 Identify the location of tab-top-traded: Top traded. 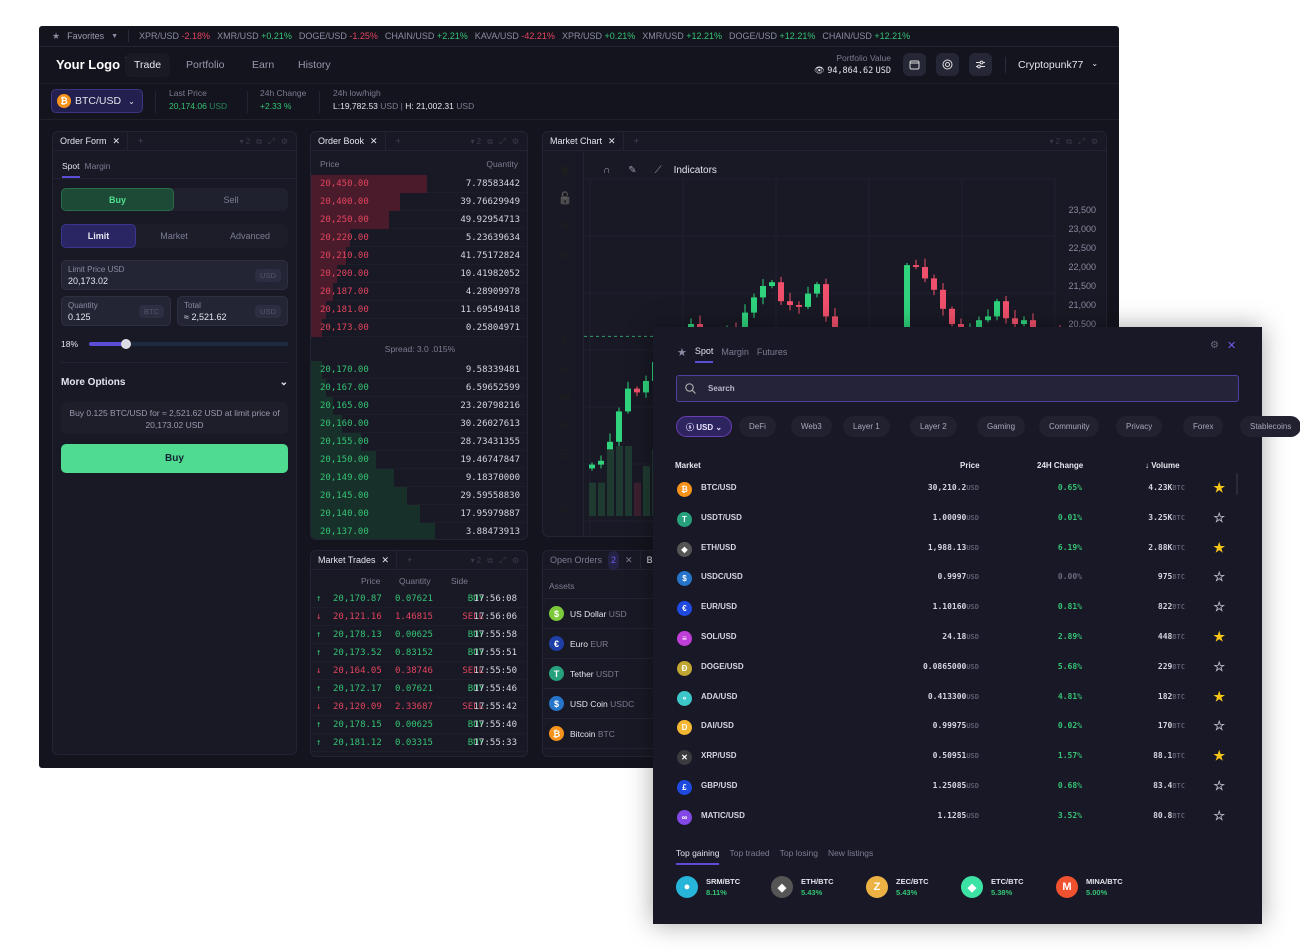
(749, 856).